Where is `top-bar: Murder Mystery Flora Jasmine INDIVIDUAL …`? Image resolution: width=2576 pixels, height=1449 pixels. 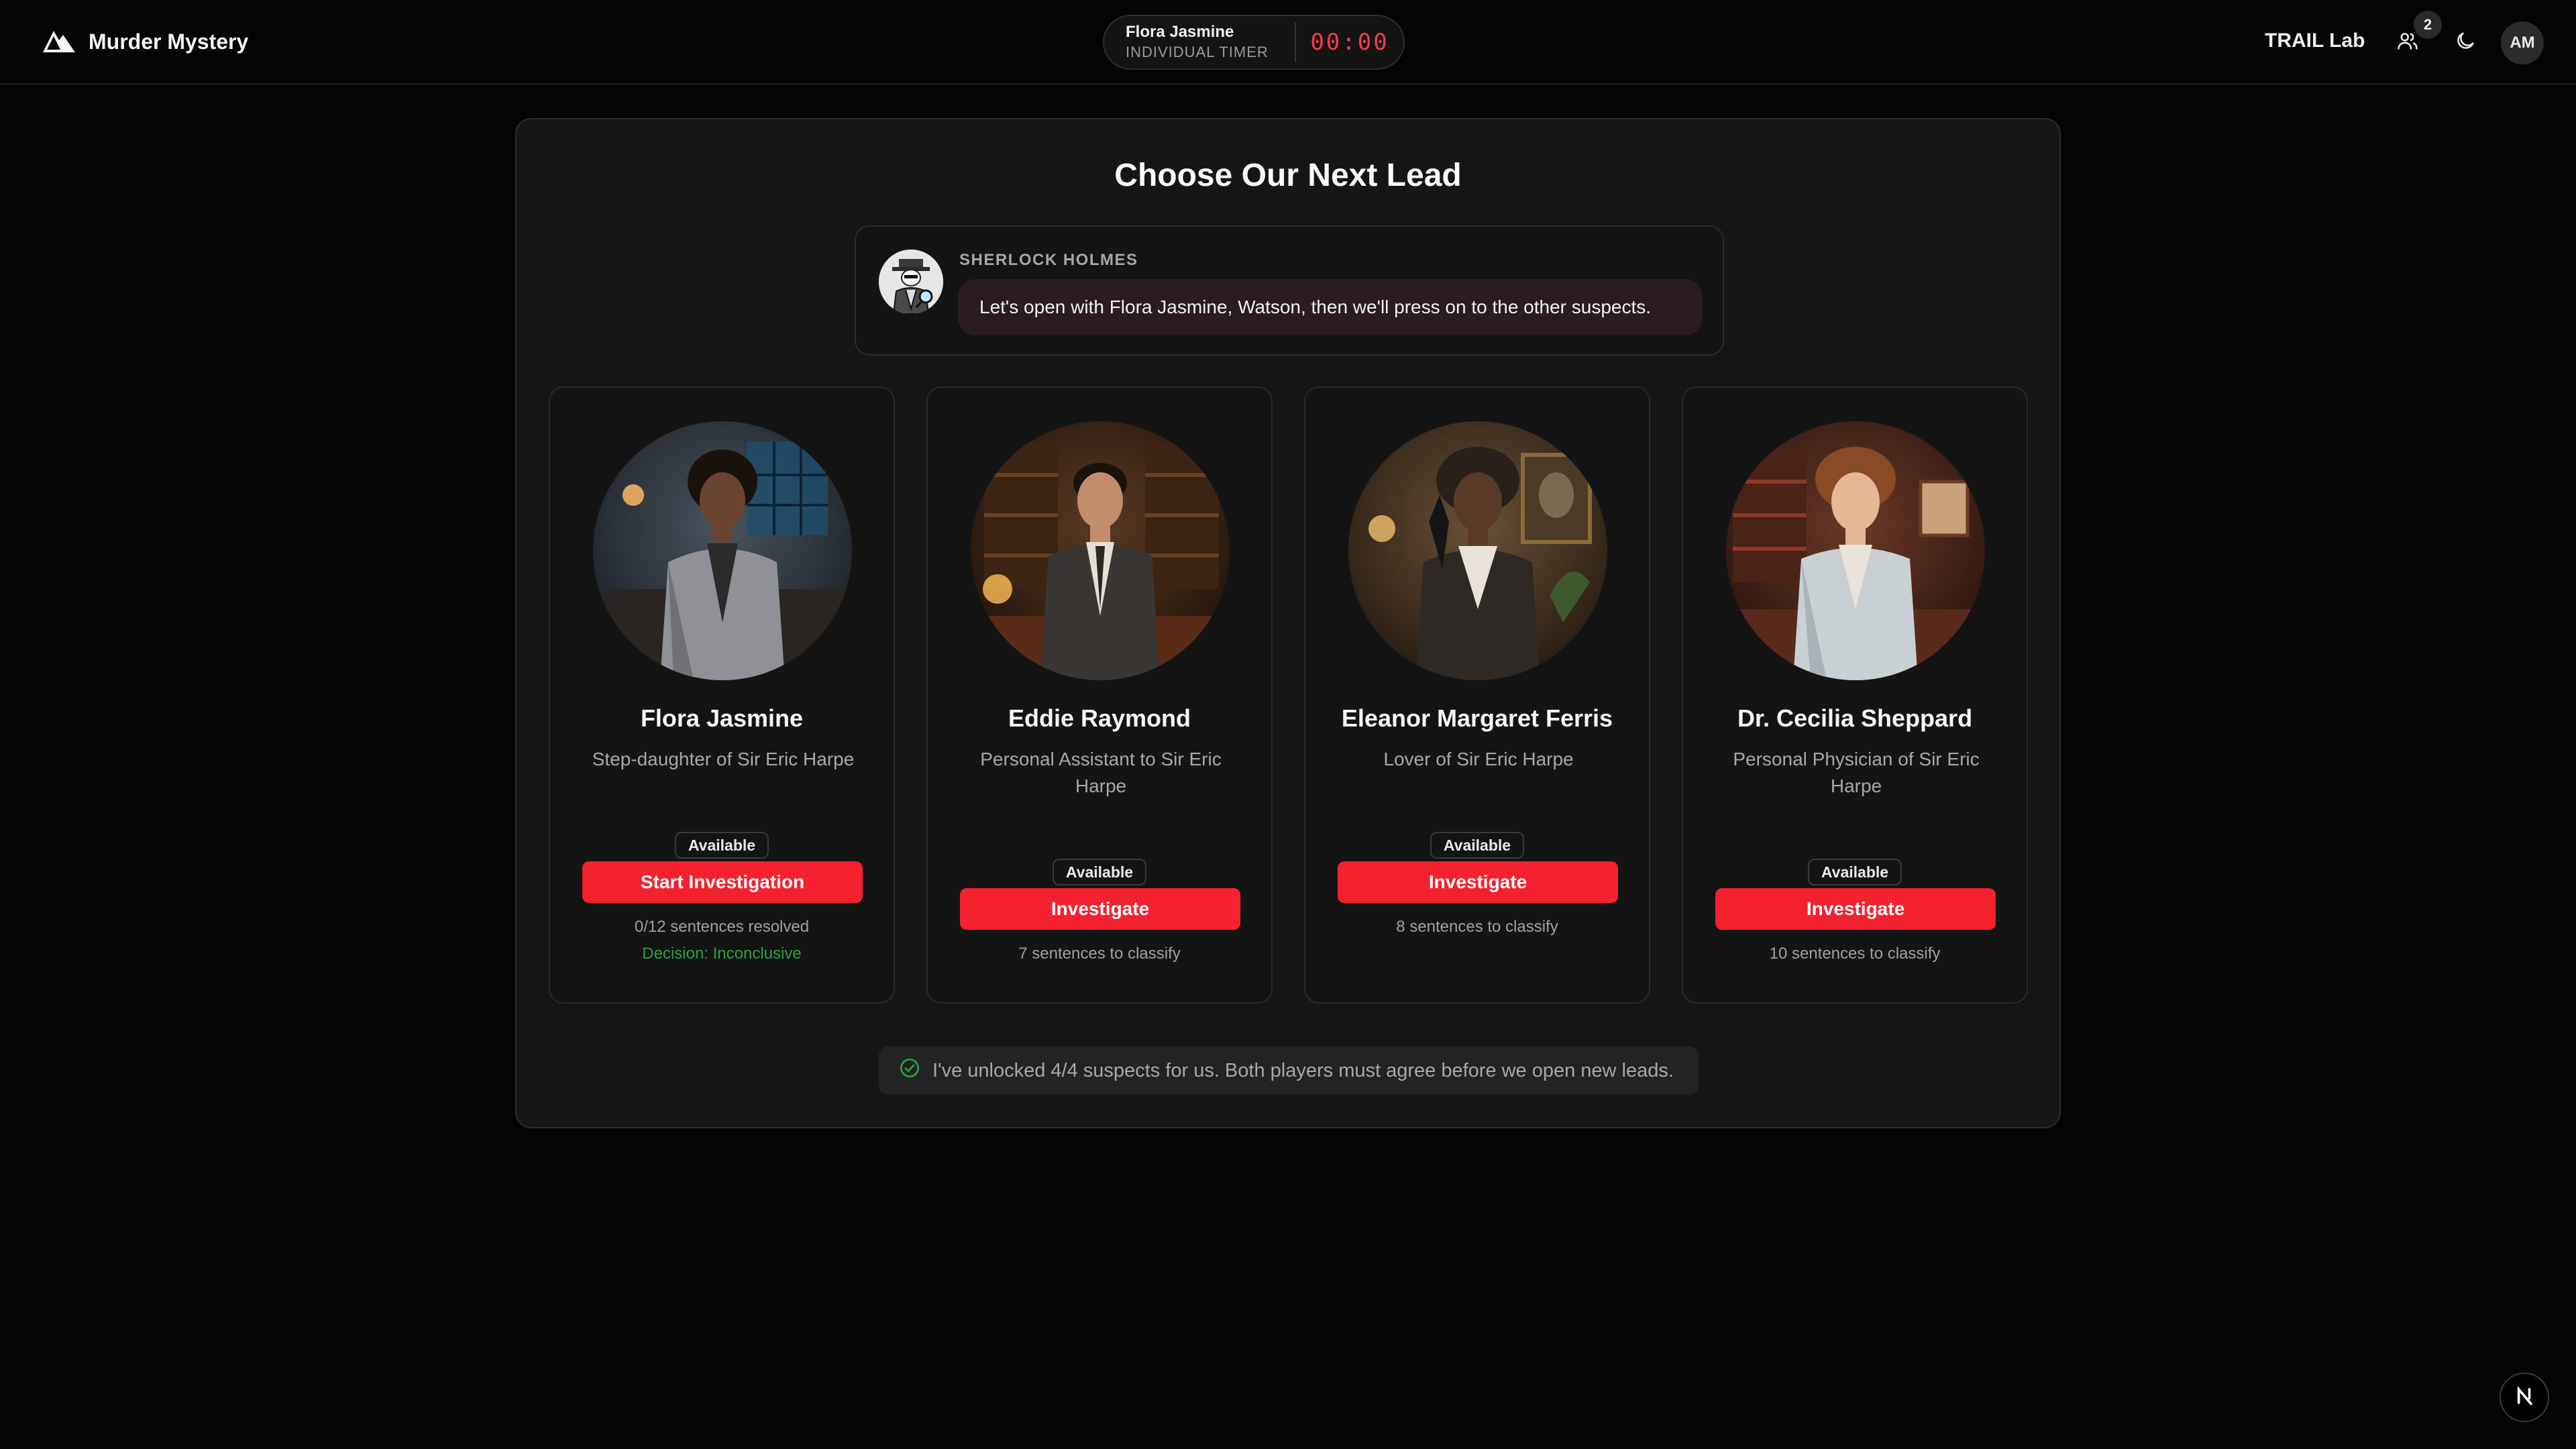 top-bar: Murder Mystery Flora Jasmine INDIVIDUAL … is located at coordinates (1288, 42).